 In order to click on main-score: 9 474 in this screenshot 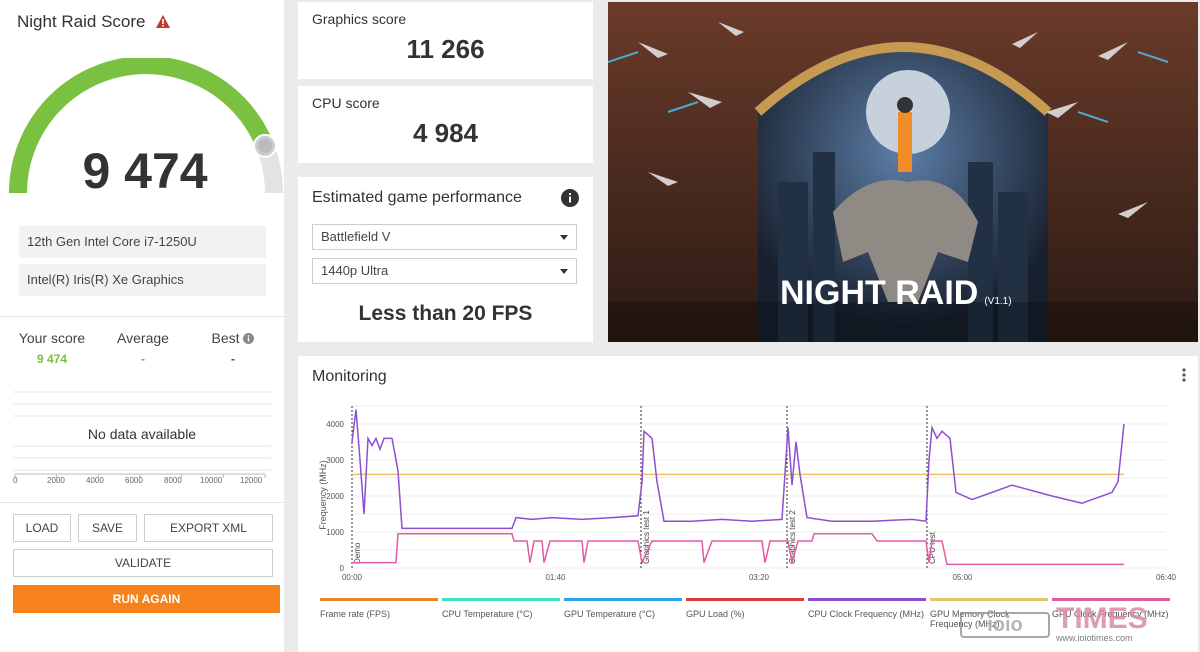, I will do `click(145, 171)`.